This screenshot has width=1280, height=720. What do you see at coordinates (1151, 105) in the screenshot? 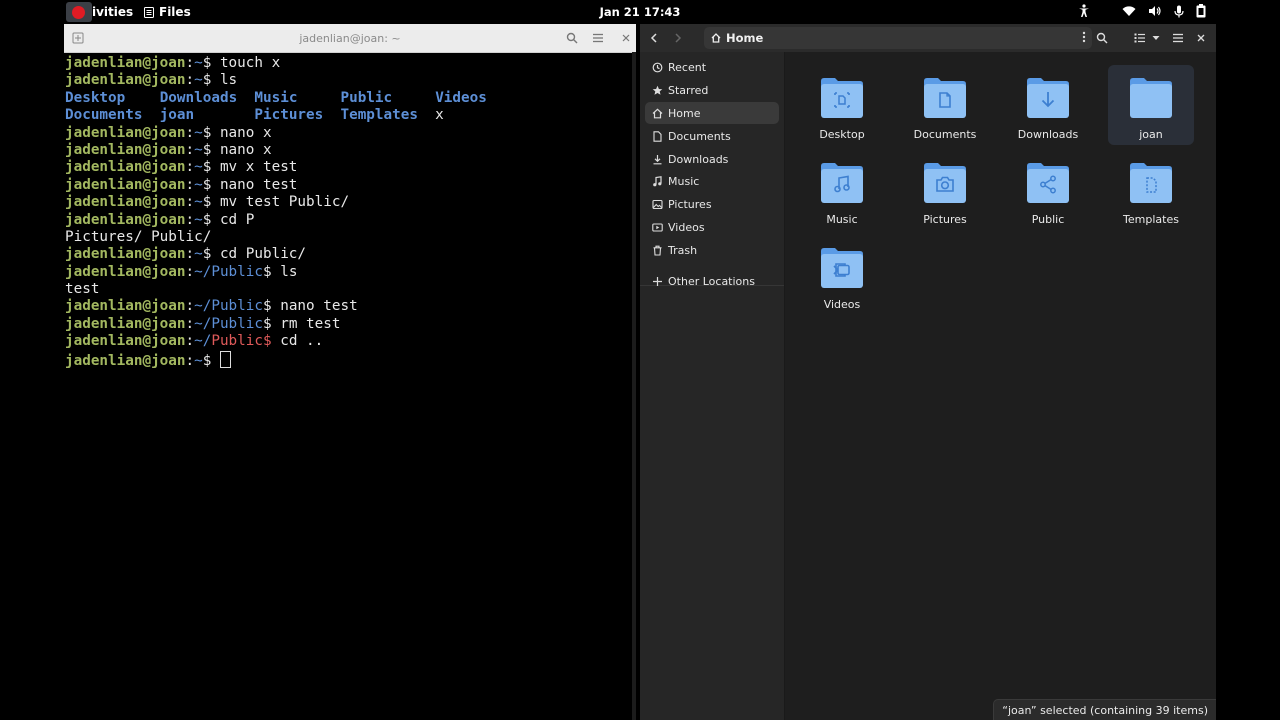
I see `folder-joan: joan` at bounding box center [1151, 105].